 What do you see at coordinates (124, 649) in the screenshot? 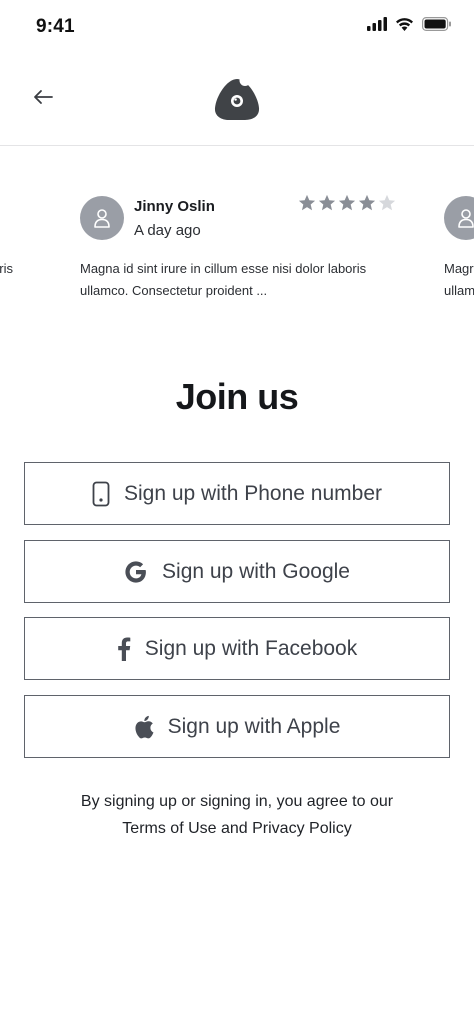
I see `facebook-icon` at bounding box center [124, 649].